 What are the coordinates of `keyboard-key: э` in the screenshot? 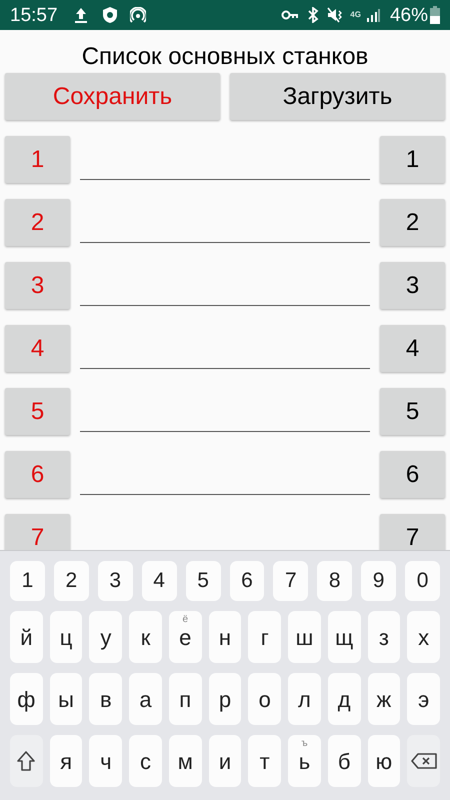 It's located at (423, 699).